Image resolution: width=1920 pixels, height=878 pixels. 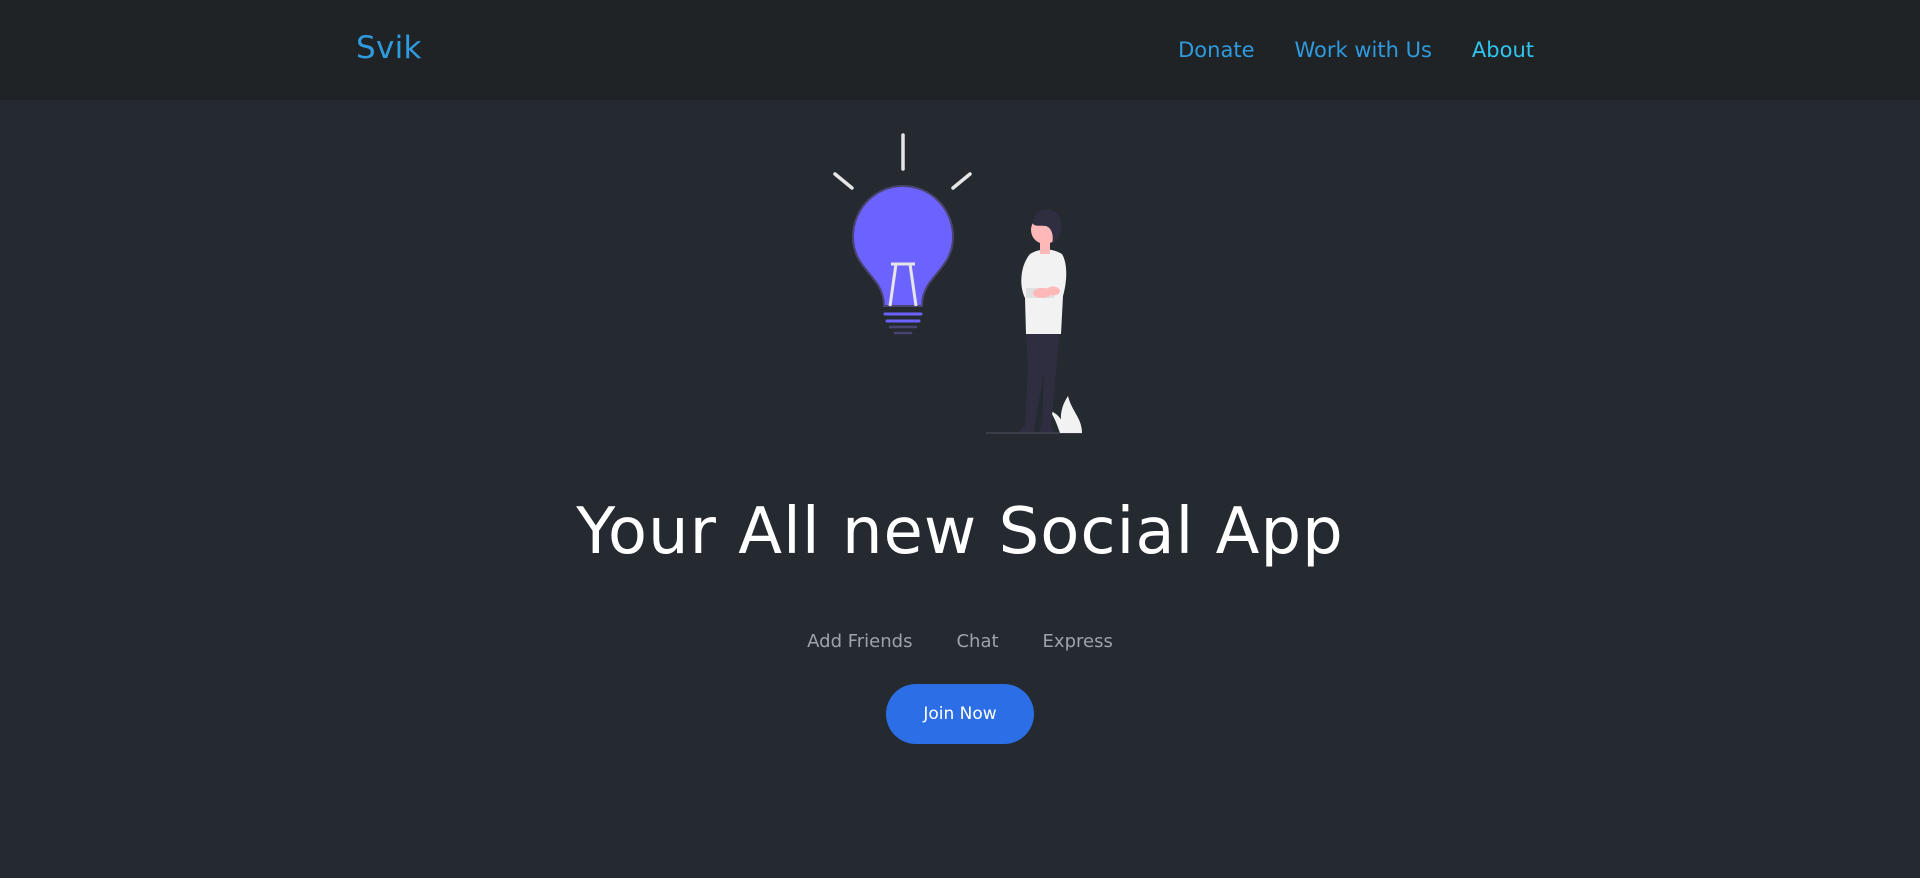 What do you see at coordinates (389, 48) in the screenshot?
I see `brand-logo: Svik` at bounding box center [389, 48].